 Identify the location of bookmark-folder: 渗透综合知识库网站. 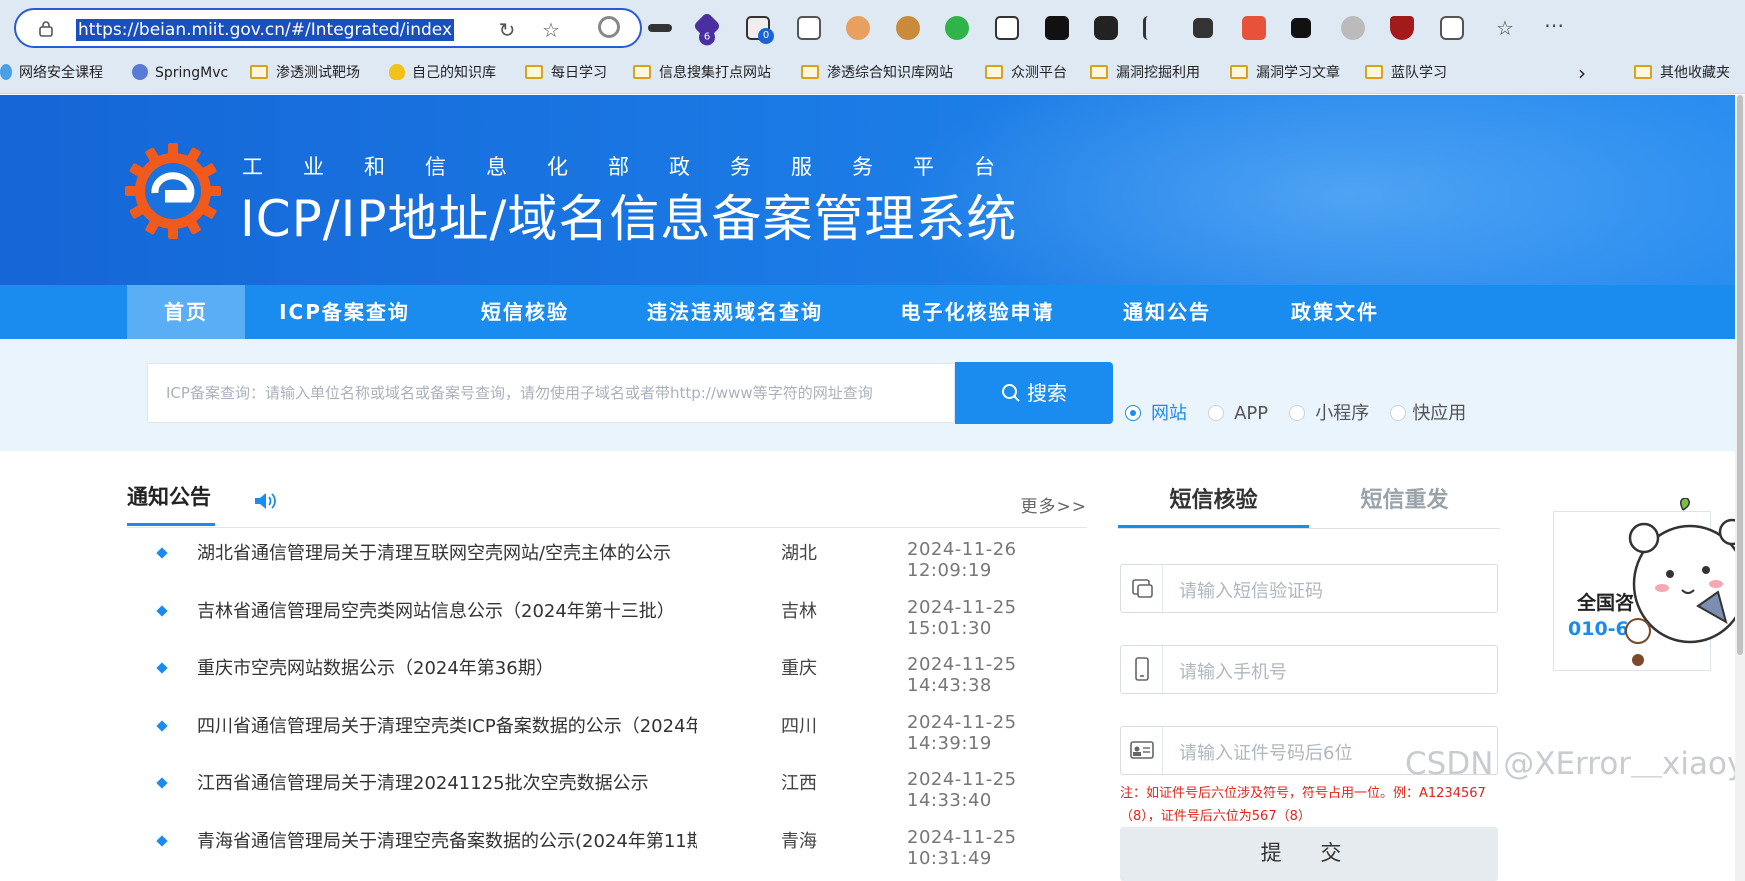
(877, 73).